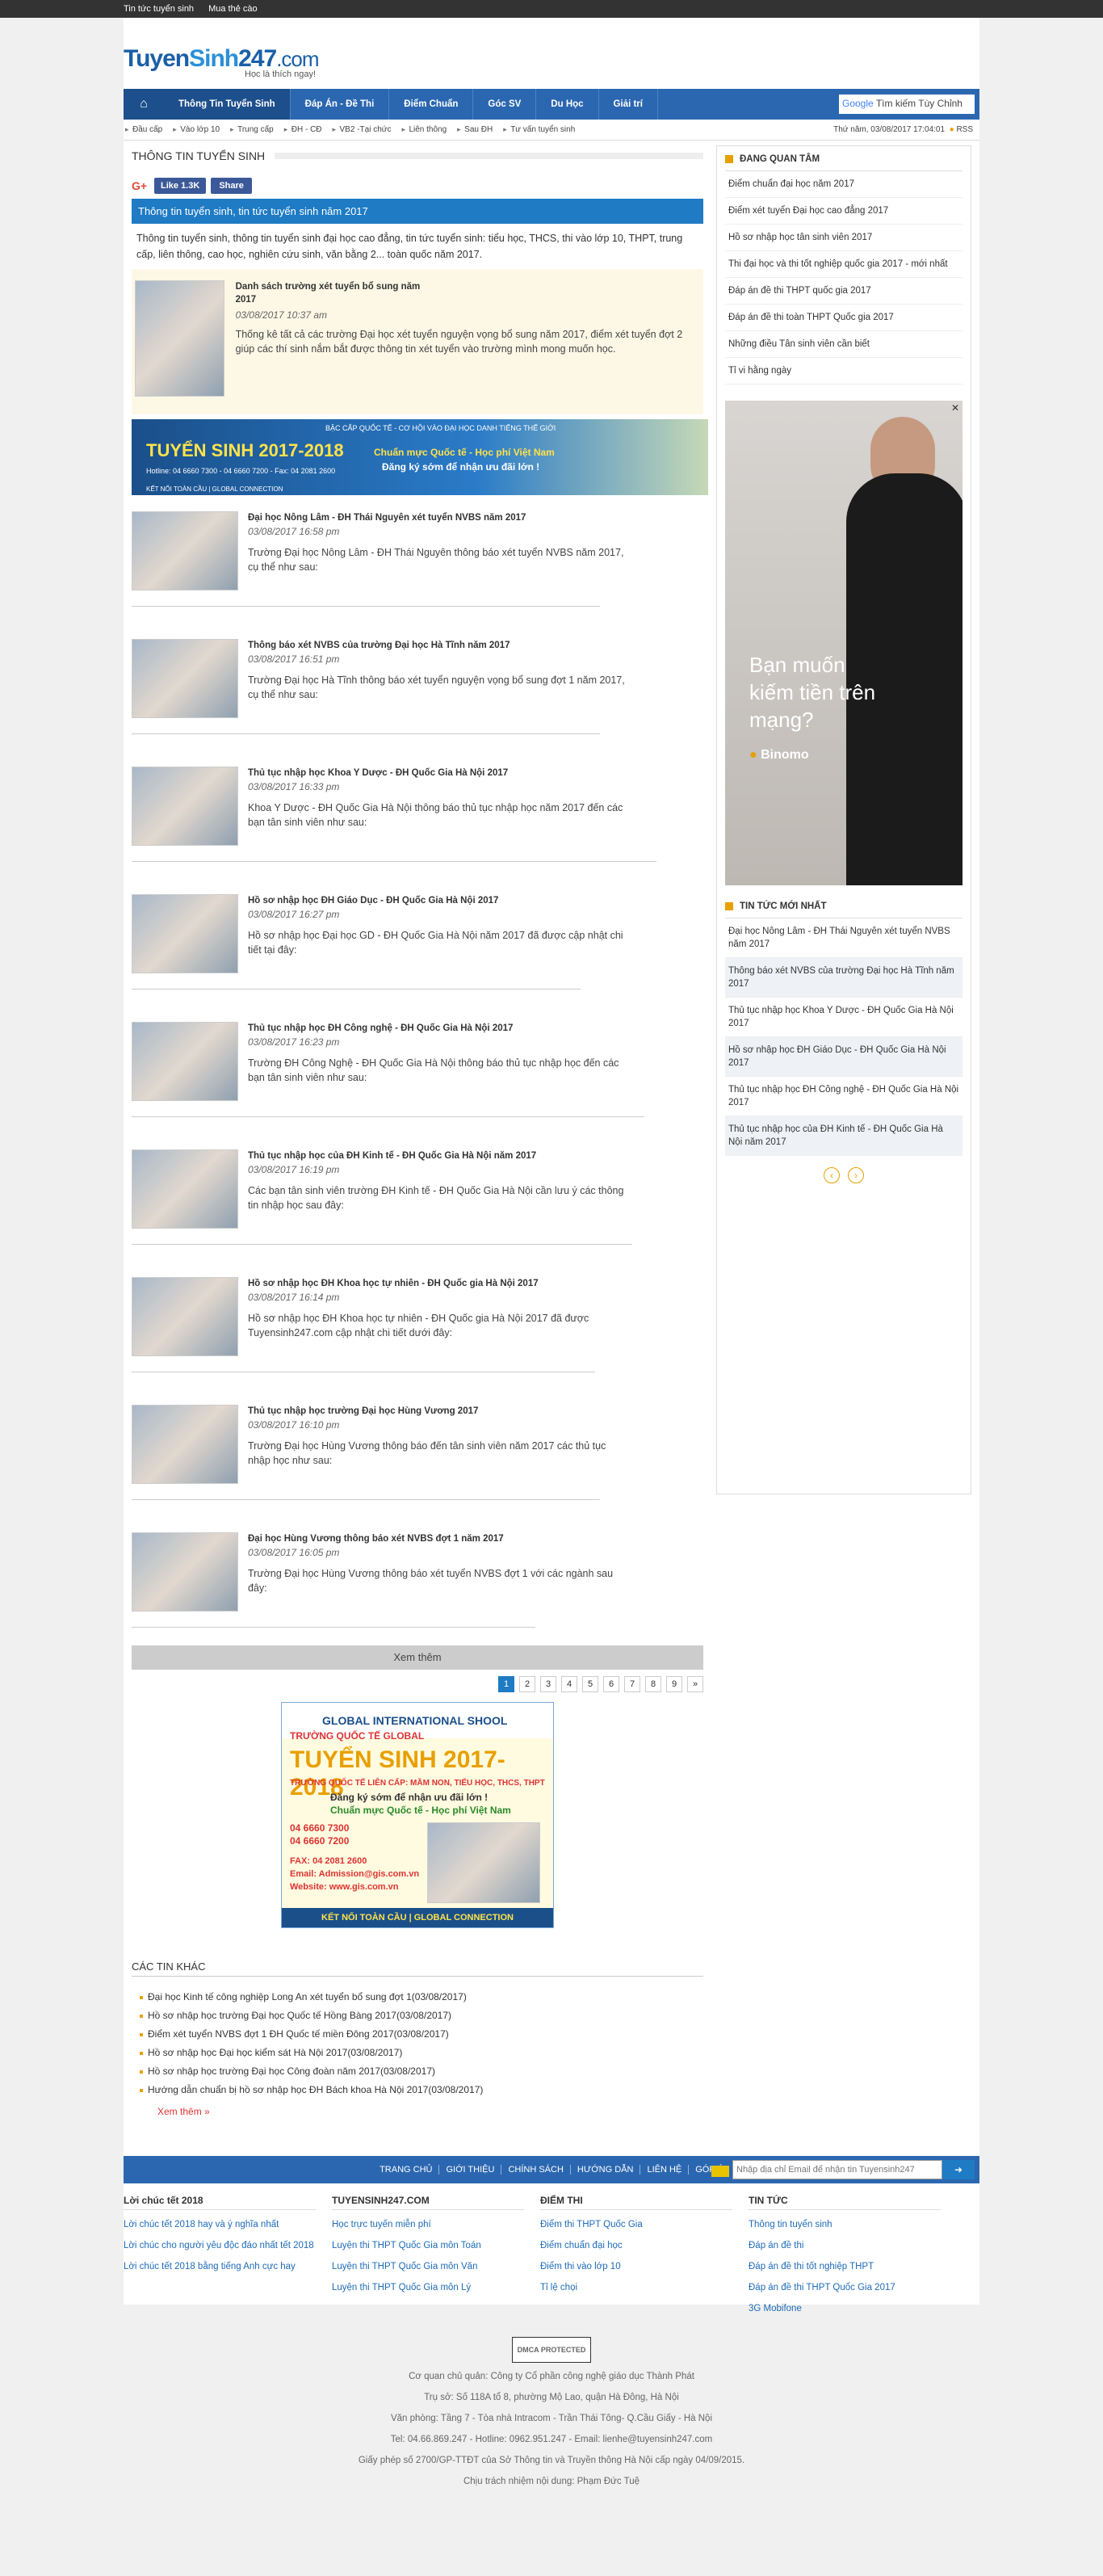 Image resolution: width=1103 pixels, height=2576 pixels. I want to click on topbar-link-tuyensinh: Tin tức tuyển sinh, so click(159, 9).